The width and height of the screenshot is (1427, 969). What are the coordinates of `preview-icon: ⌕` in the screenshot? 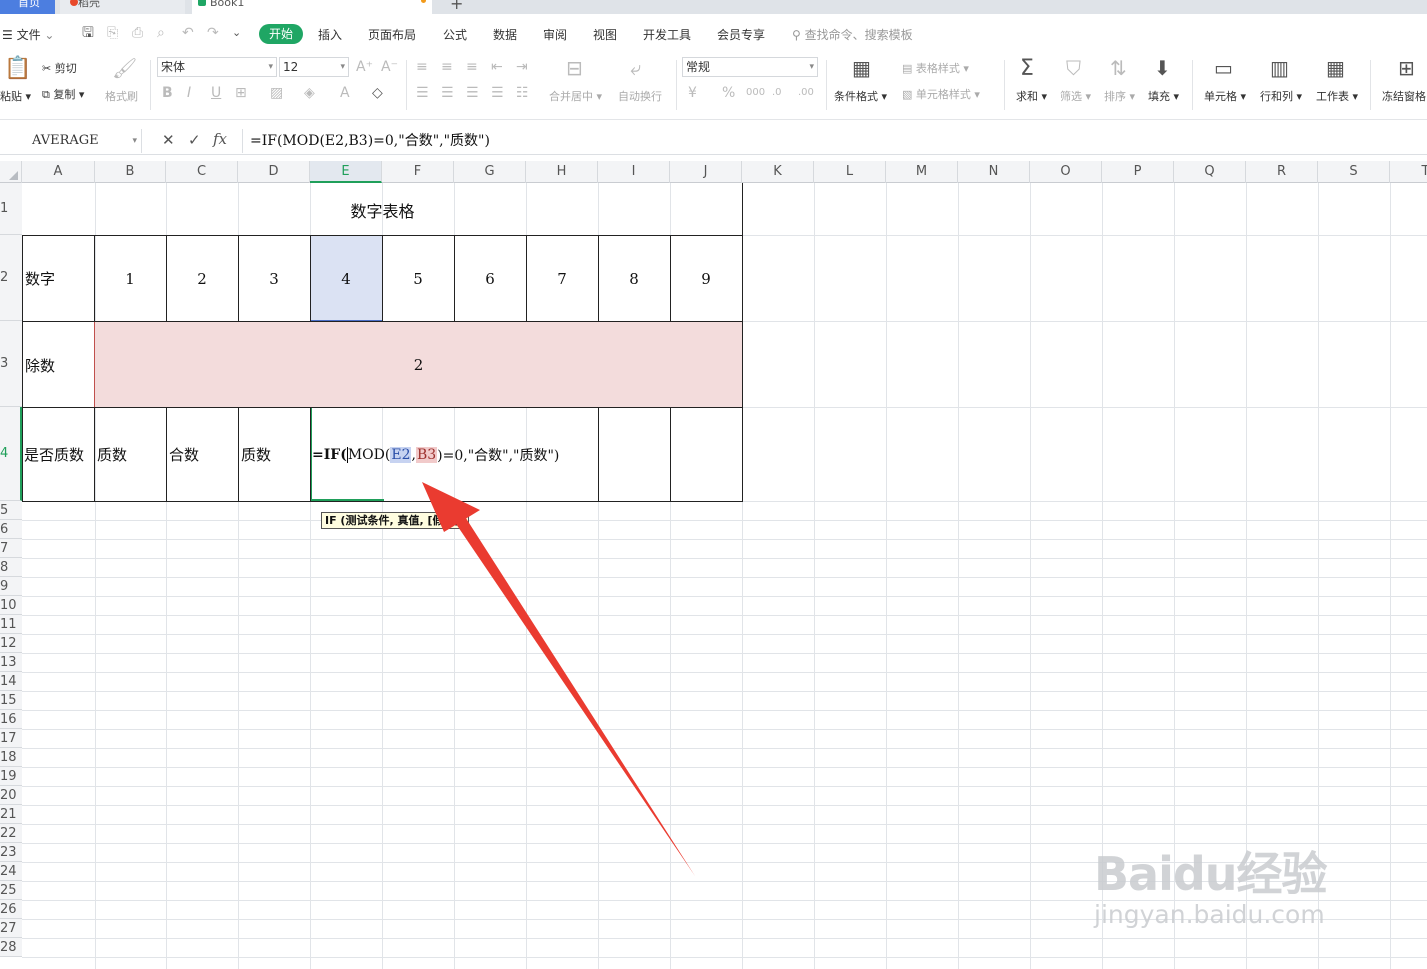 It's located at (161, 33).